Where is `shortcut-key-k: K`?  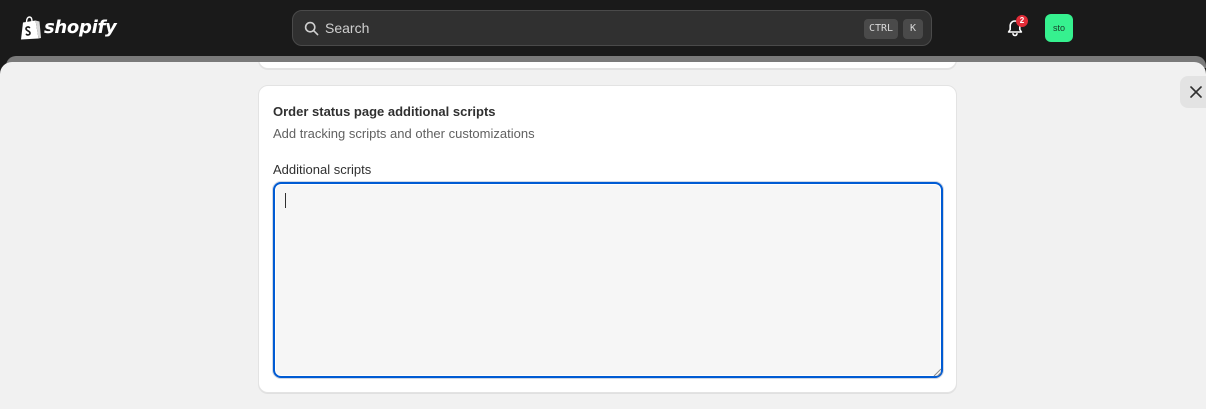
shortcut-key-k: K is located at coordinates (913, 29).